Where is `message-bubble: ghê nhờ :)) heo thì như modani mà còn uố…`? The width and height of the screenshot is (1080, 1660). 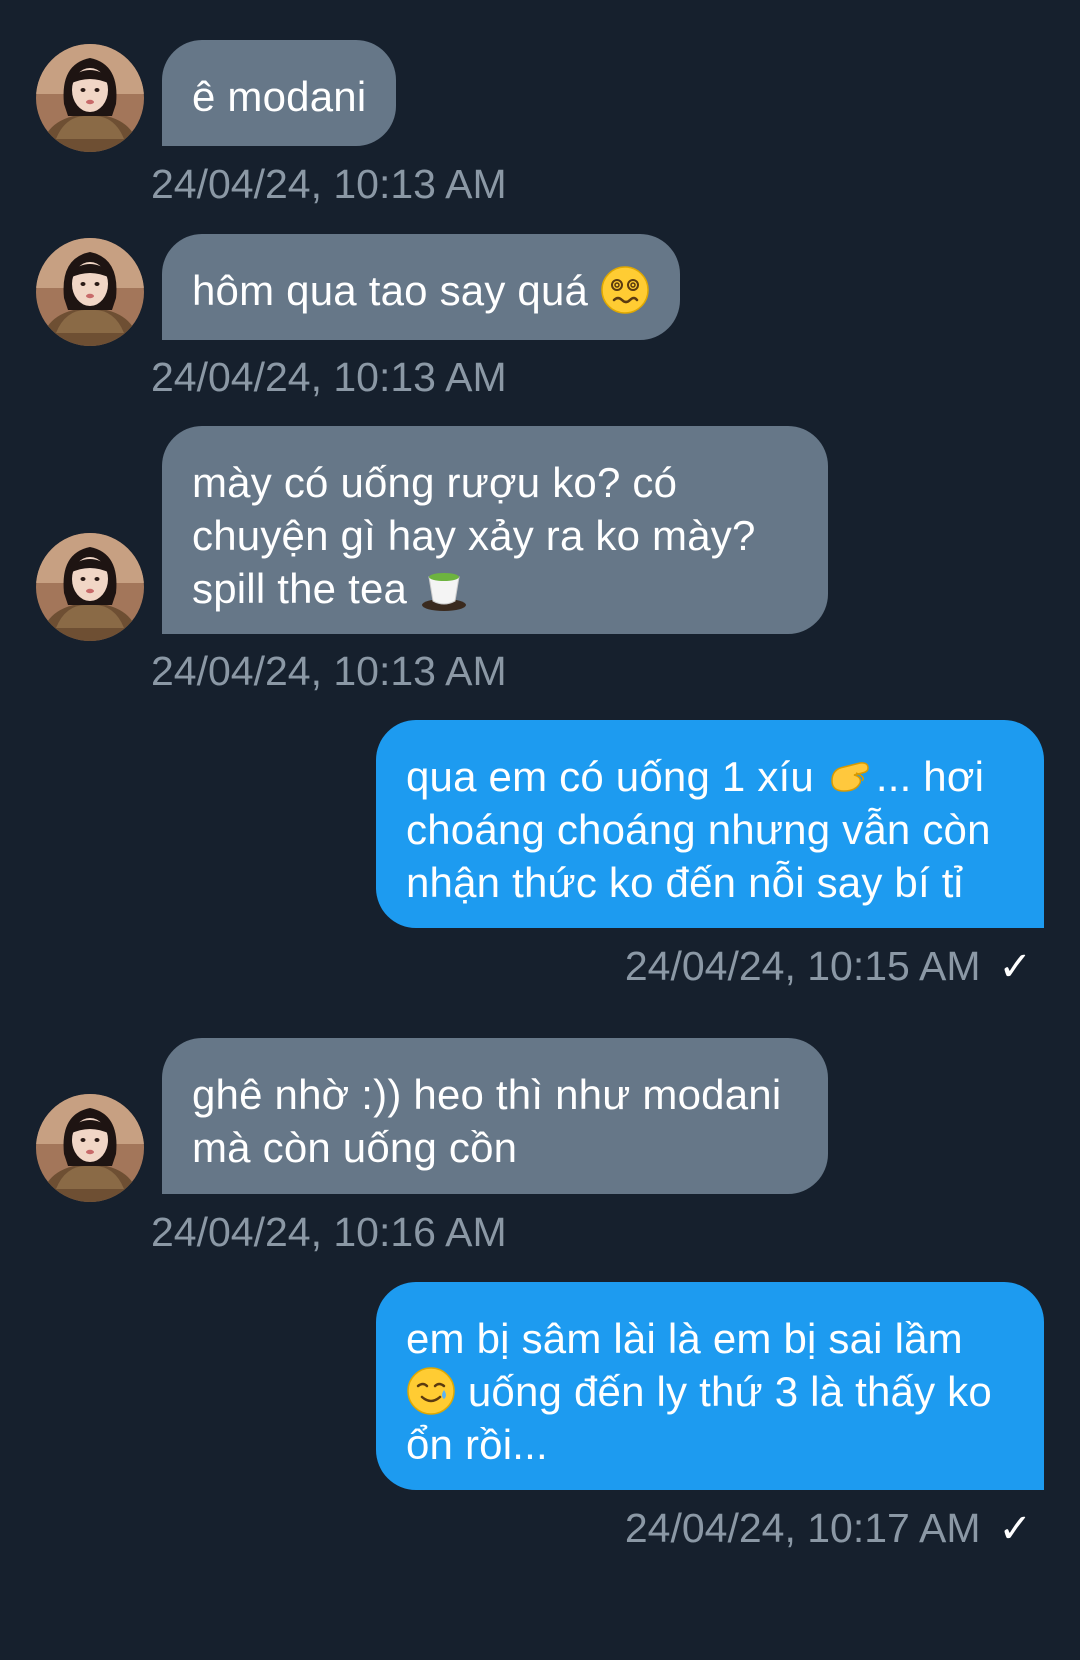 message-bubble: ghê nhờ :)) heo thì như modani mà còn uố… is located at coordinates (495, 1116).